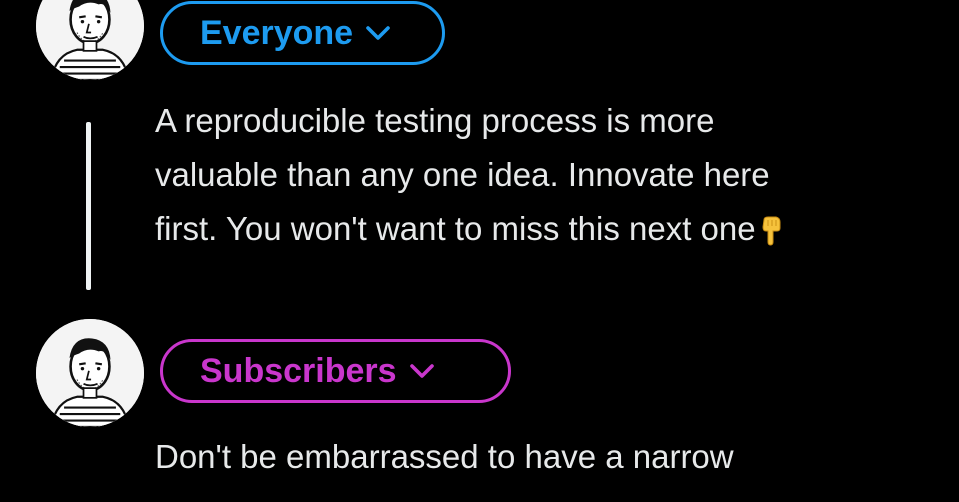 This screenshot has height=502, width=959. What do you see at coordinates (277, 32) in the screenshot?
I see `audience-label: Everyone` at bounding box center [277, 32].